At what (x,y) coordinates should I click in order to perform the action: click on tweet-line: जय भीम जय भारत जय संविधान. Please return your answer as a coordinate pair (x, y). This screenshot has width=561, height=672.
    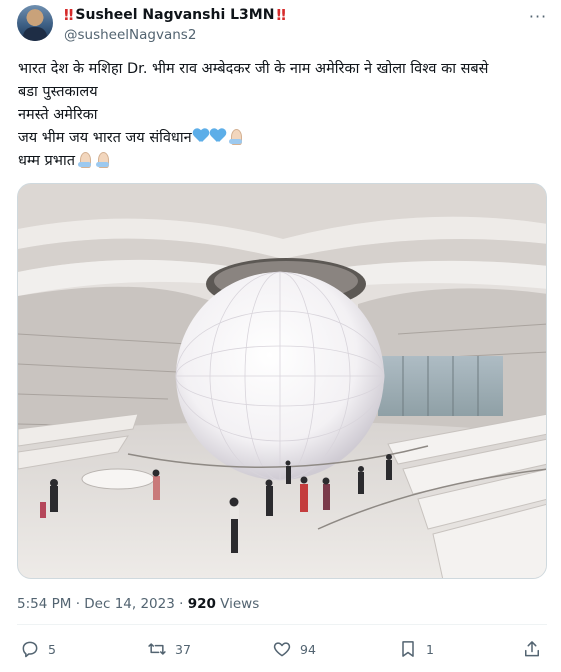
    Looking at the image, I should click on (105, 138).